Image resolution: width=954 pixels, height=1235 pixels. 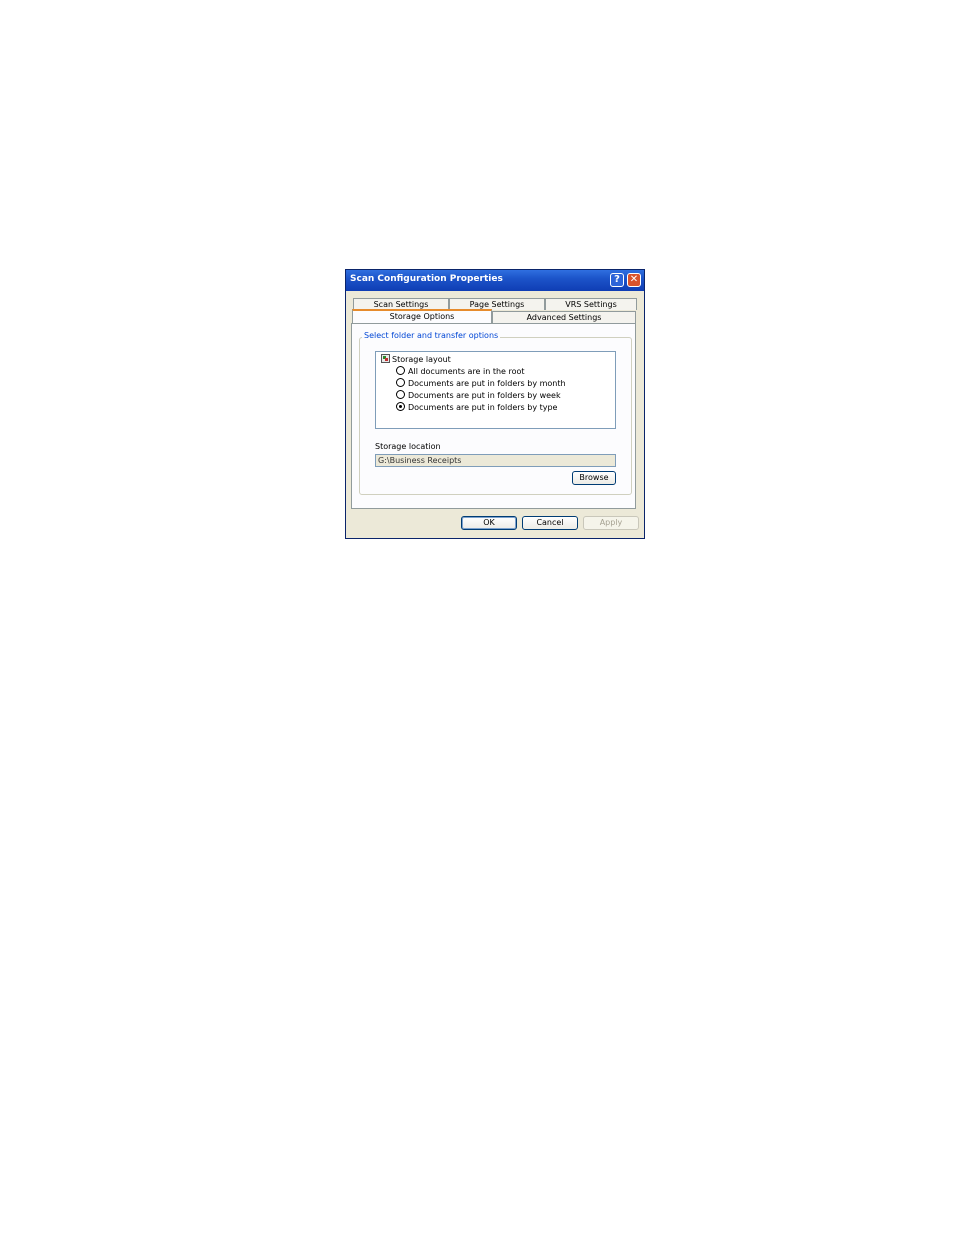 I want to click on browse-button: Browse, so click(x=594, y=478).